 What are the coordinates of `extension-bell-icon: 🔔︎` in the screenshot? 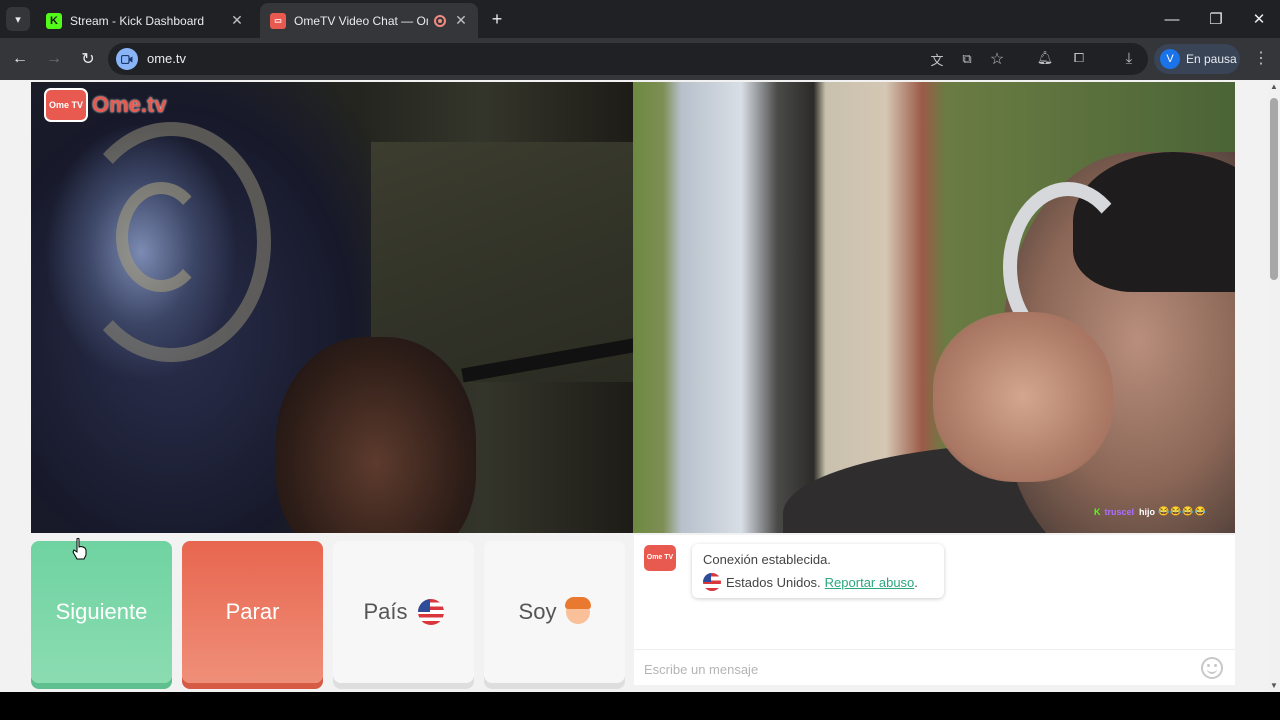 It's located at (1045, 58).